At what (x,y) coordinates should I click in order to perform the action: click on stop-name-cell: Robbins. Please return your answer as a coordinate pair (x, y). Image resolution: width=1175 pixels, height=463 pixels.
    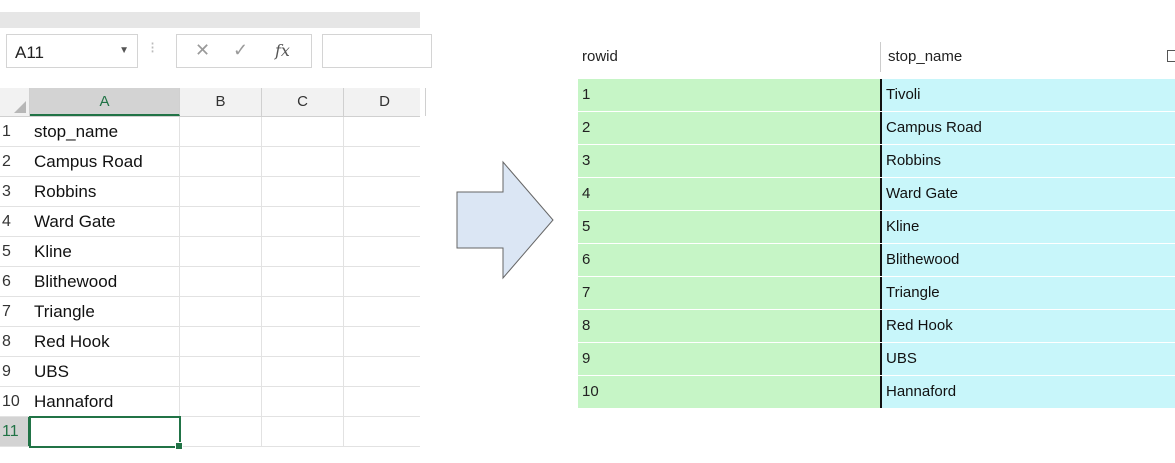
    Looking at the image, I should click on (1028, 161).